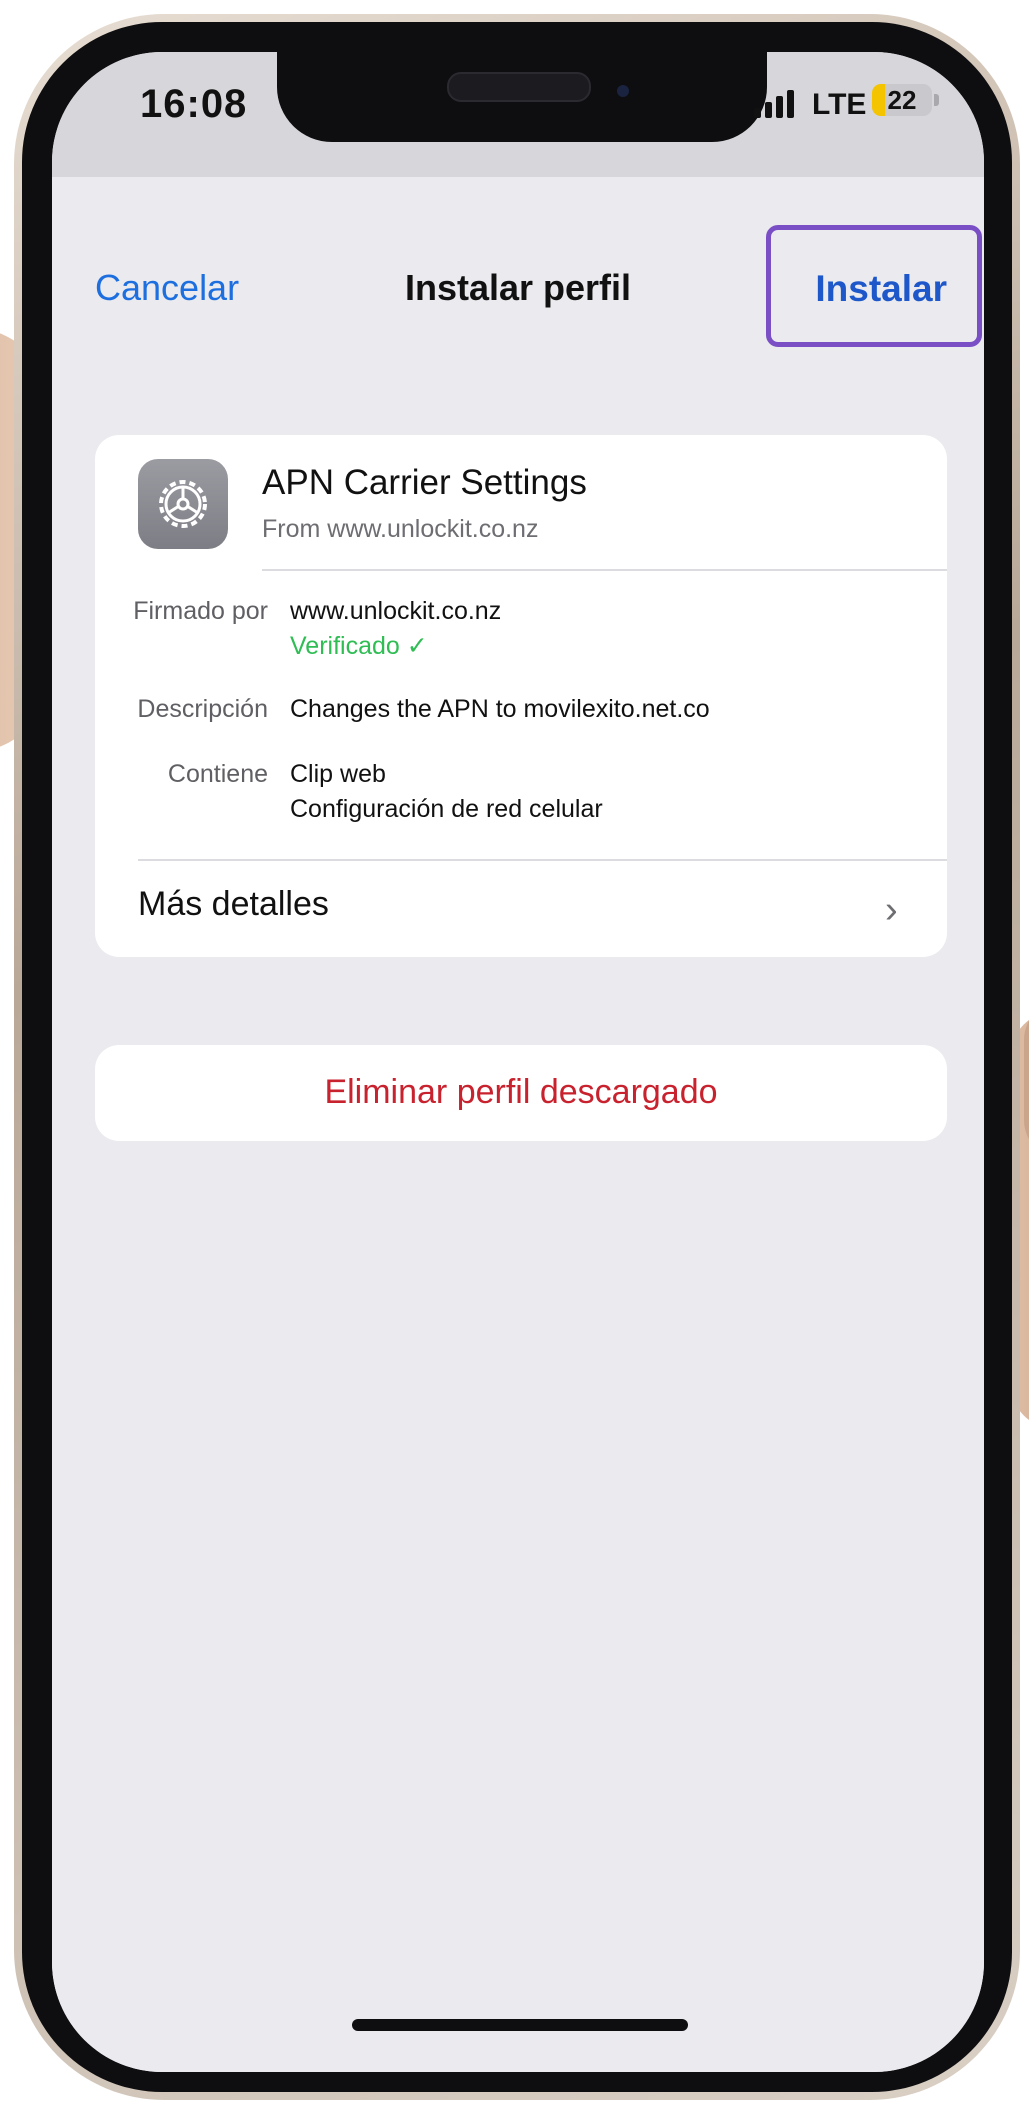 This screenshot has width=1029, height=2107. I want to click on battery-cap, so click(936, 100).